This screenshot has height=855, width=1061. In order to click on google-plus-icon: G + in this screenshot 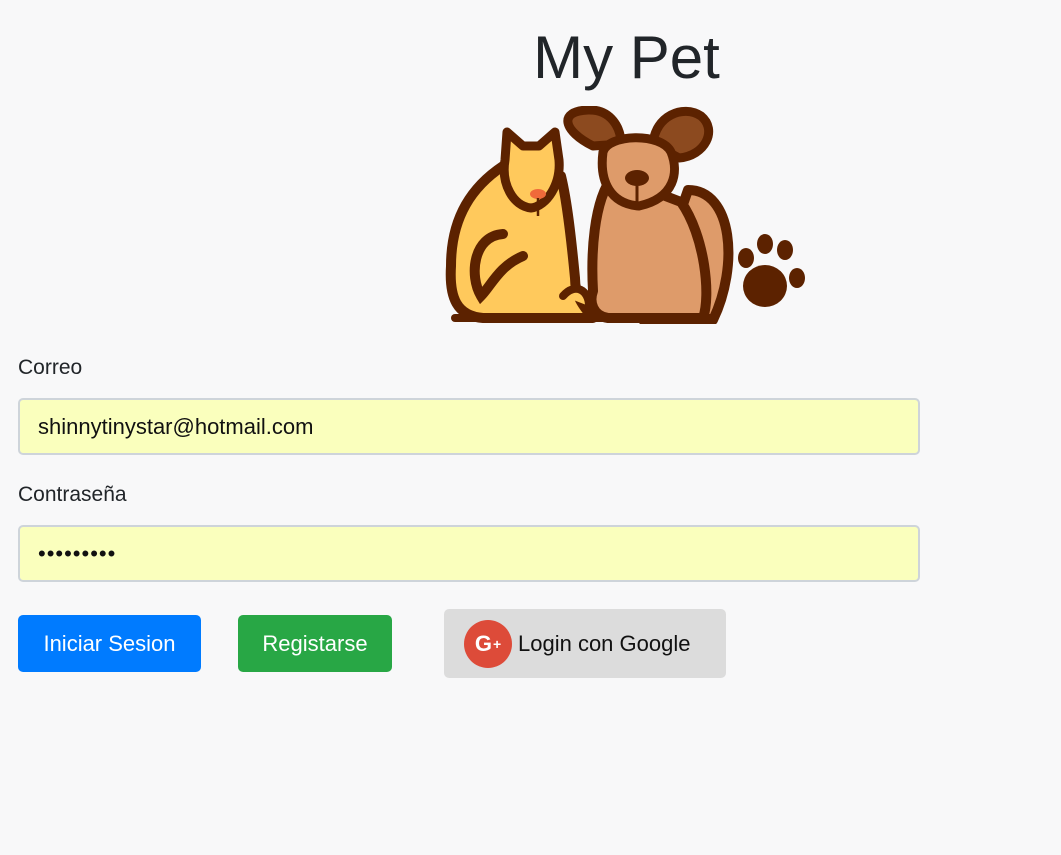, I will do `click(488, 643)`.